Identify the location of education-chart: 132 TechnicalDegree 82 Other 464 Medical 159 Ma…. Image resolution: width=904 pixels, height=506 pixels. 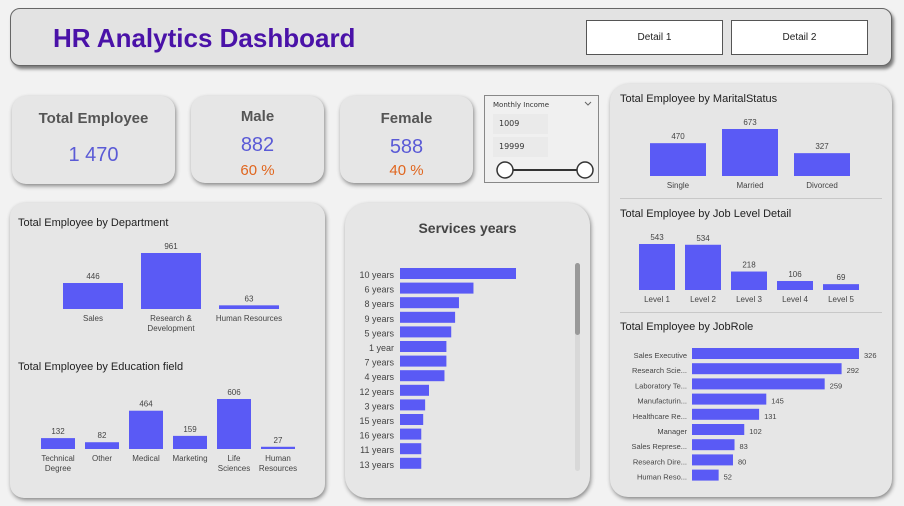
(169, 430).